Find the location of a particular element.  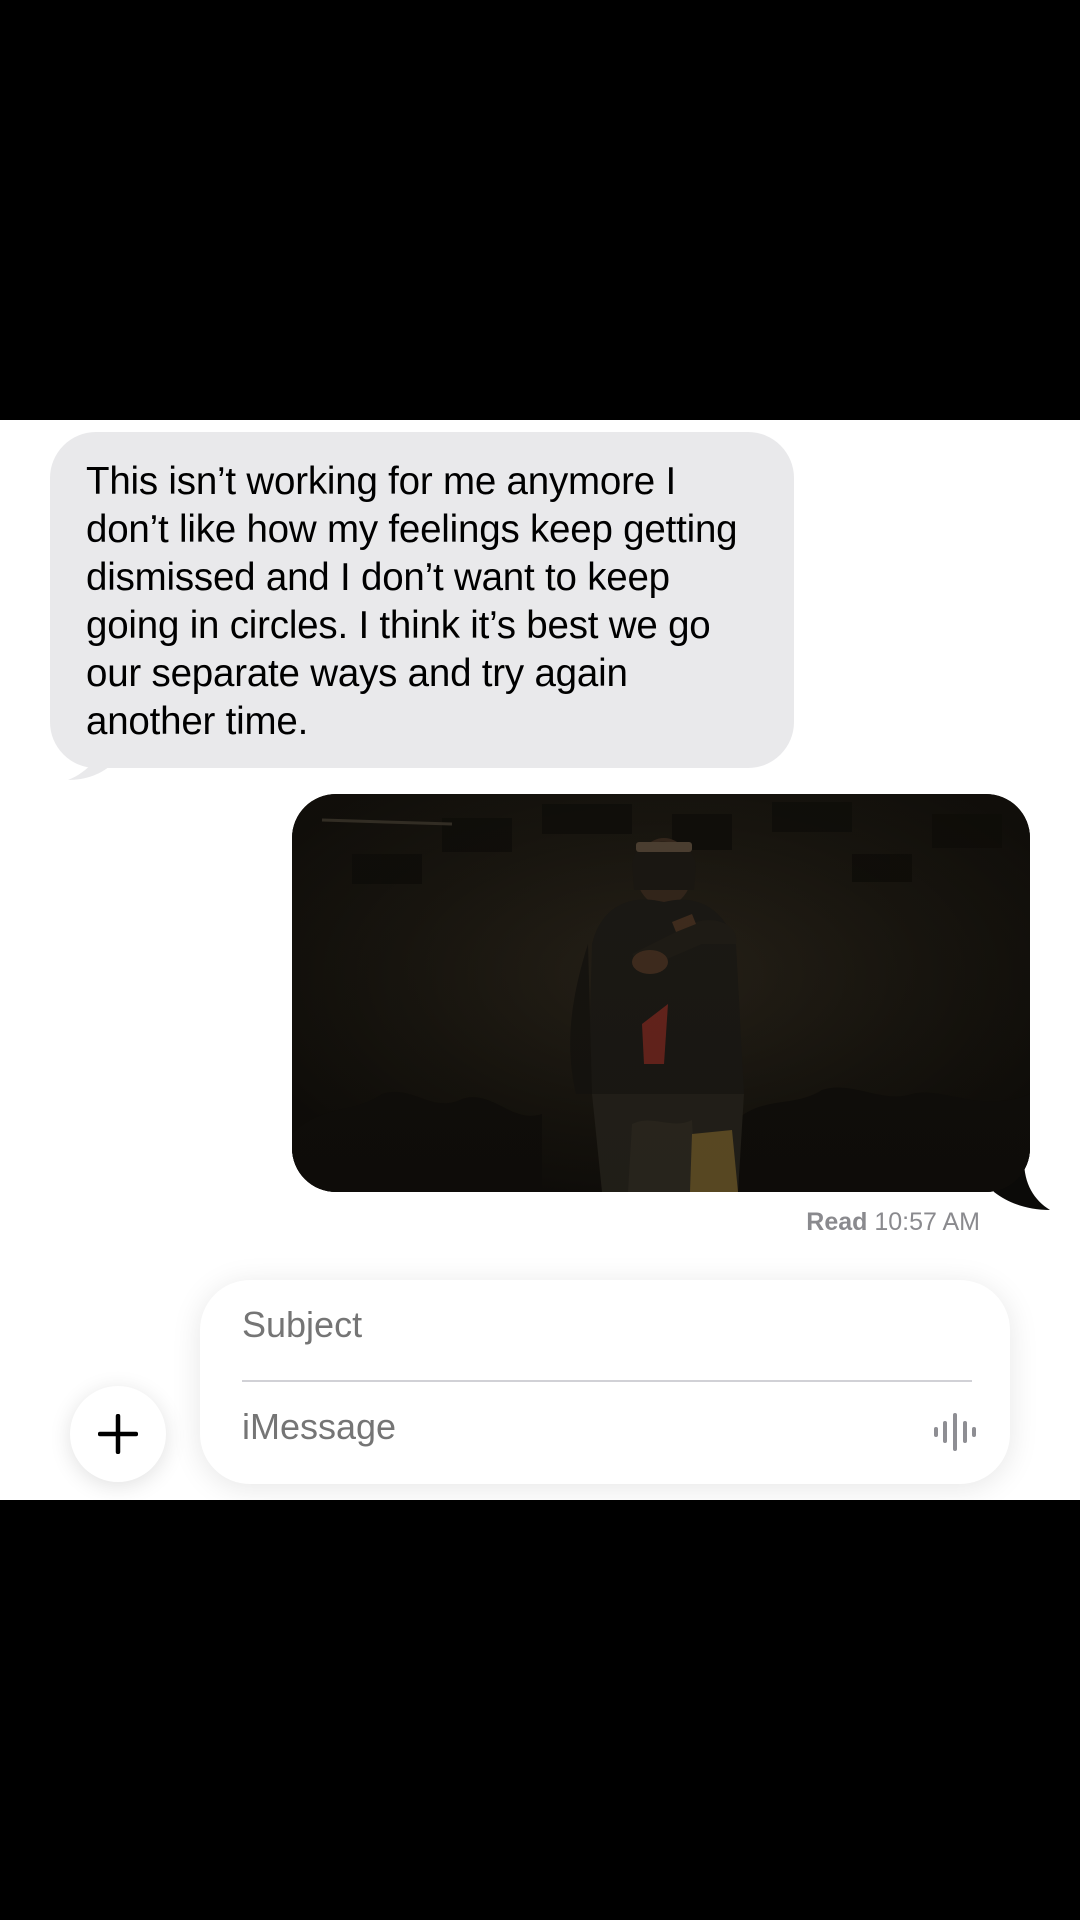

compose-box is located at coordinates (605, 1382).